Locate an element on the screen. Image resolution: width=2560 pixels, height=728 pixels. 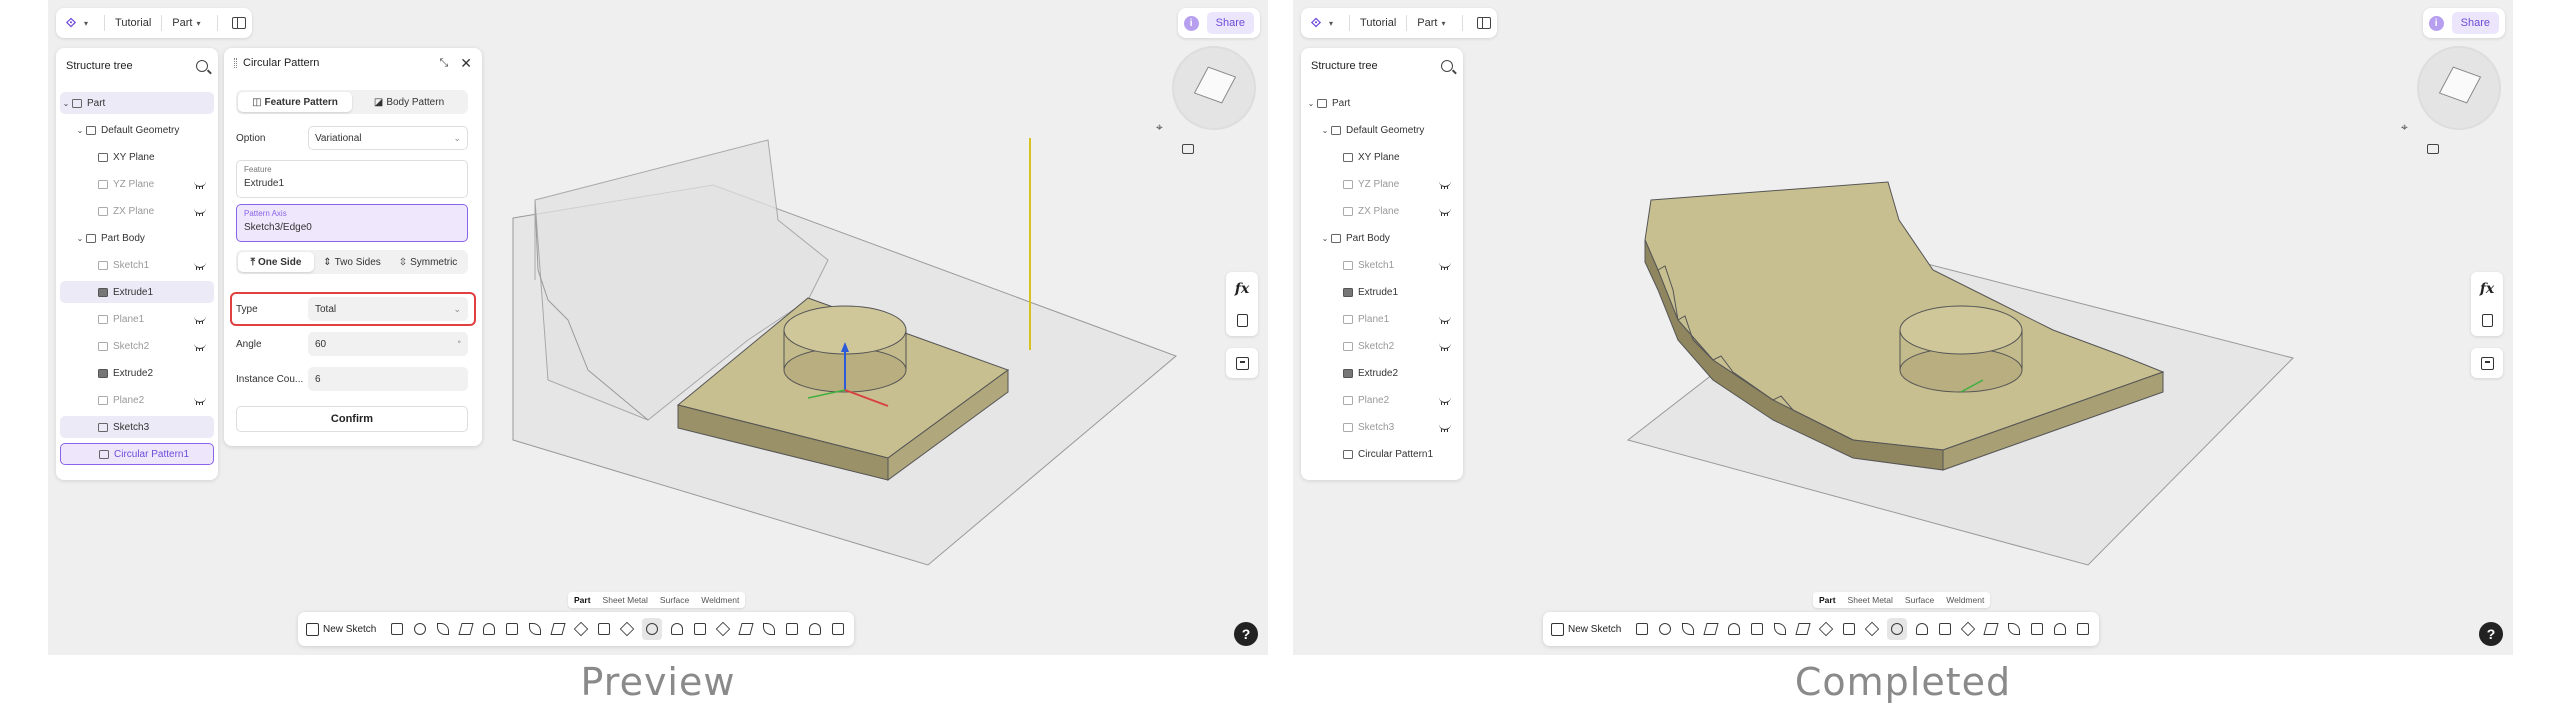
extrude-icon is located at coordinates (1642, 629).